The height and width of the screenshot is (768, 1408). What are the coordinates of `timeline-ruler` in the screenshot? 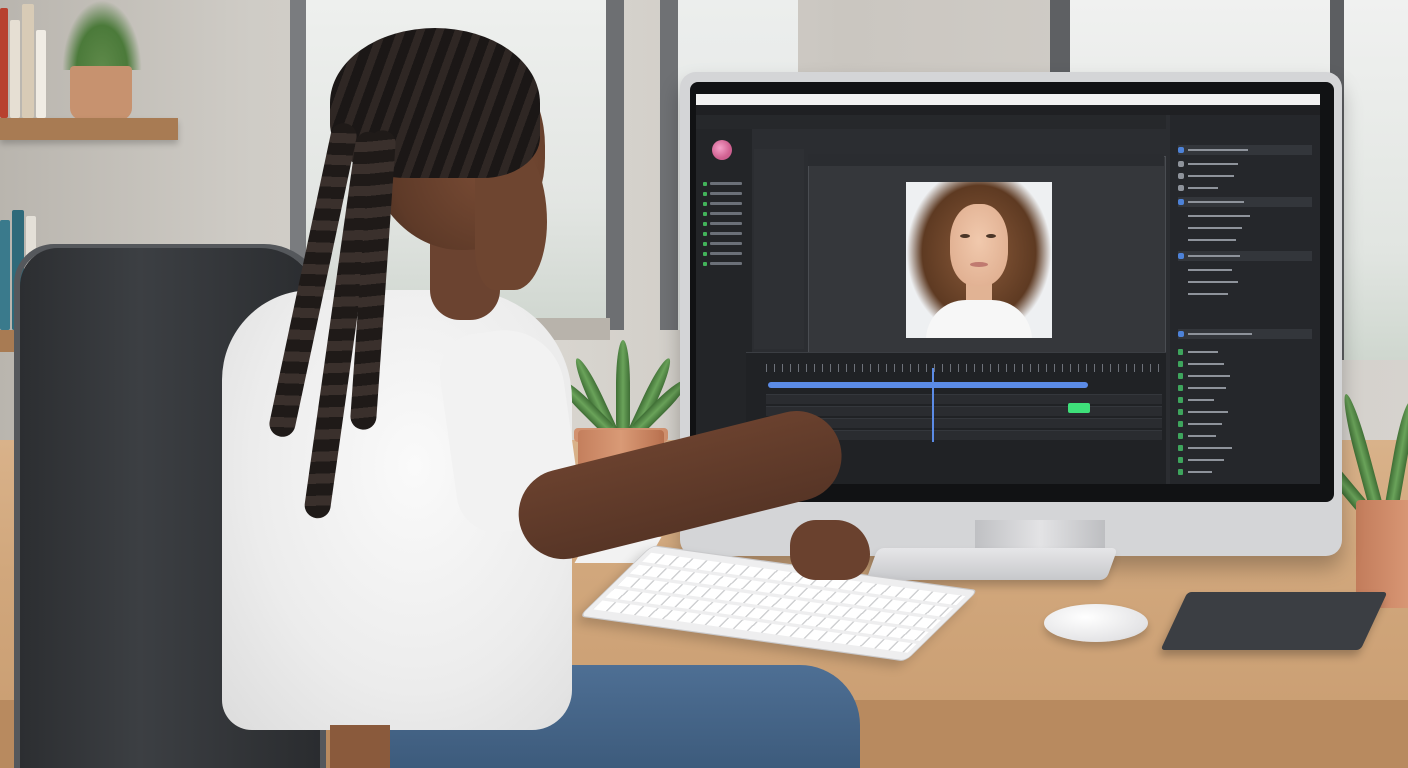 It's located at (964, 368).